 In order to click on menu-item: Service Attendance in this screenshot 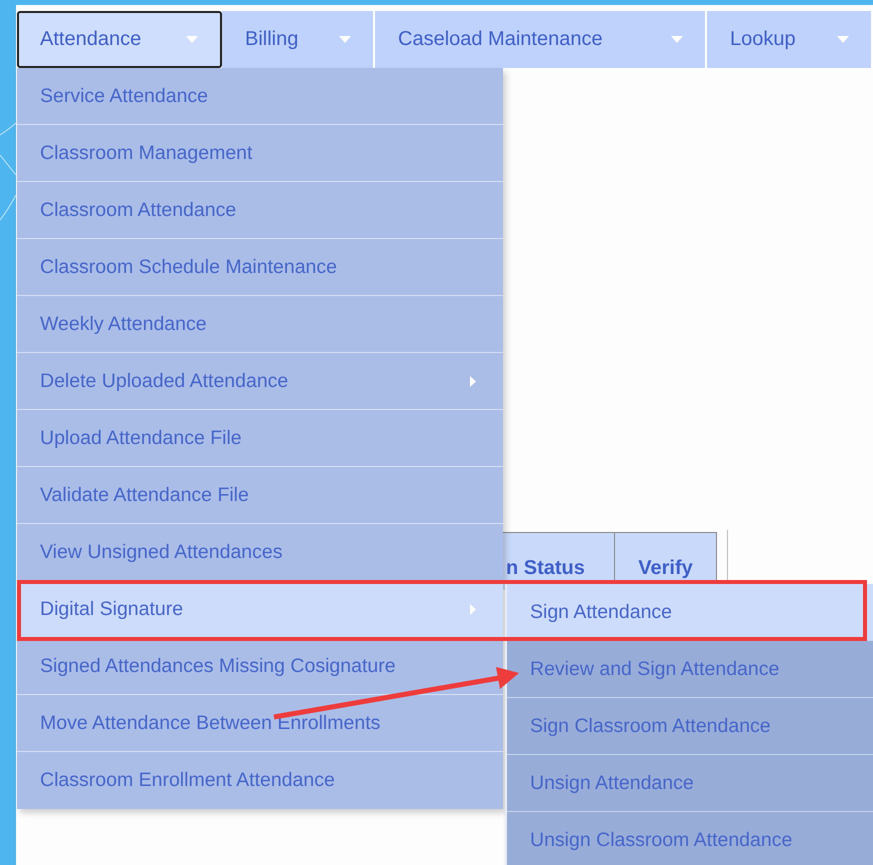, I will do `click(260, 96)`.